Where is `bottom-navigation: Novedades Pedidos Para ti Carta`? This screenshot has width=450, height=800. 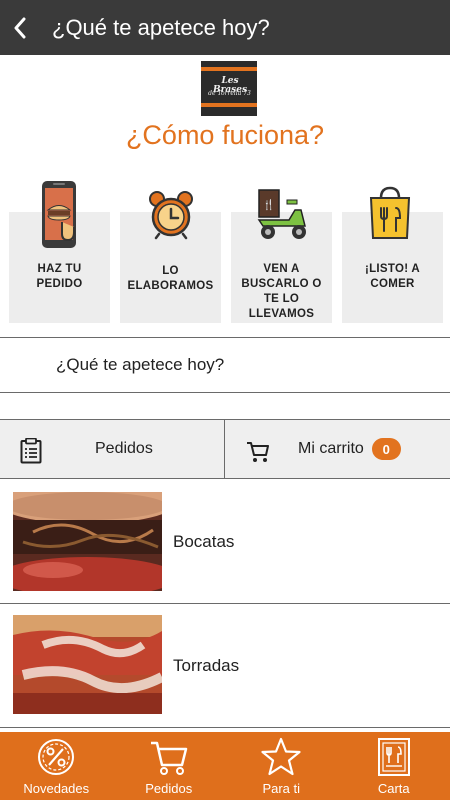
bottom-navigation: Novedades Pedidos Para ti Carta is located at coordinates (225, 766).